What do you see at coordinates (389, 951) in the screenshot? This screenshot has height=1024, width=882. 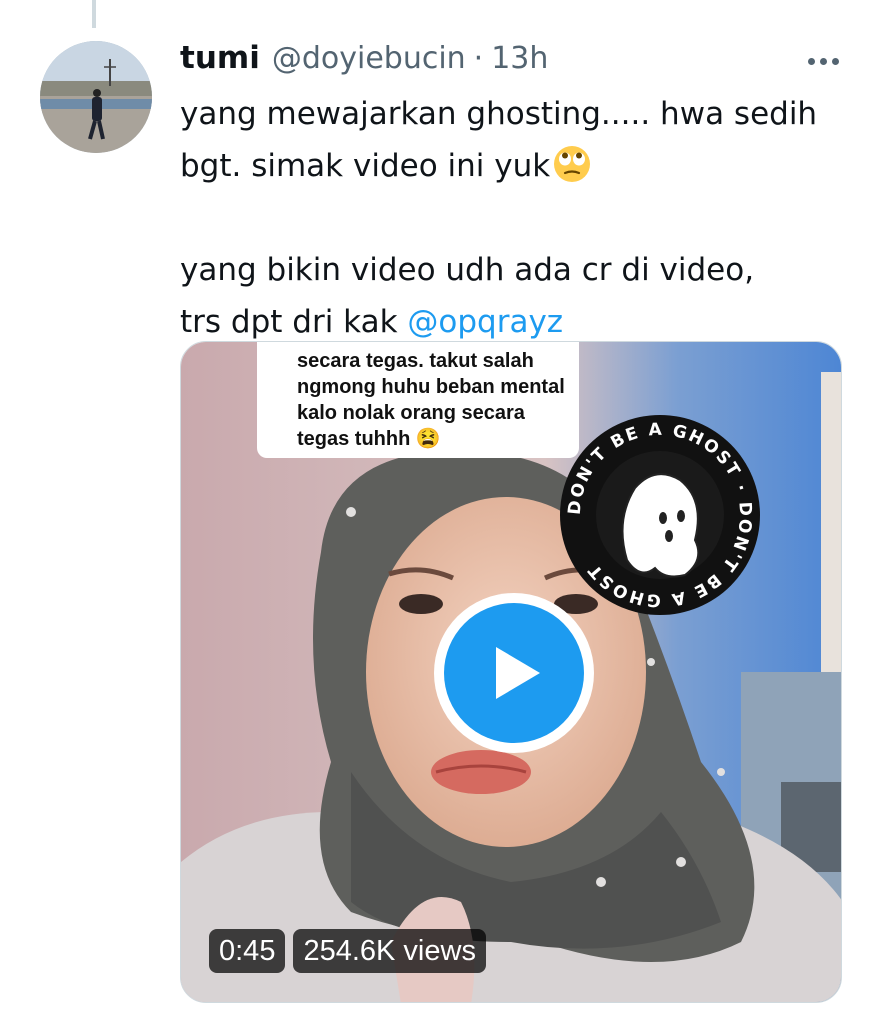 I see `video-views-badge: 254.6K views` at bounding box center [389, 951].